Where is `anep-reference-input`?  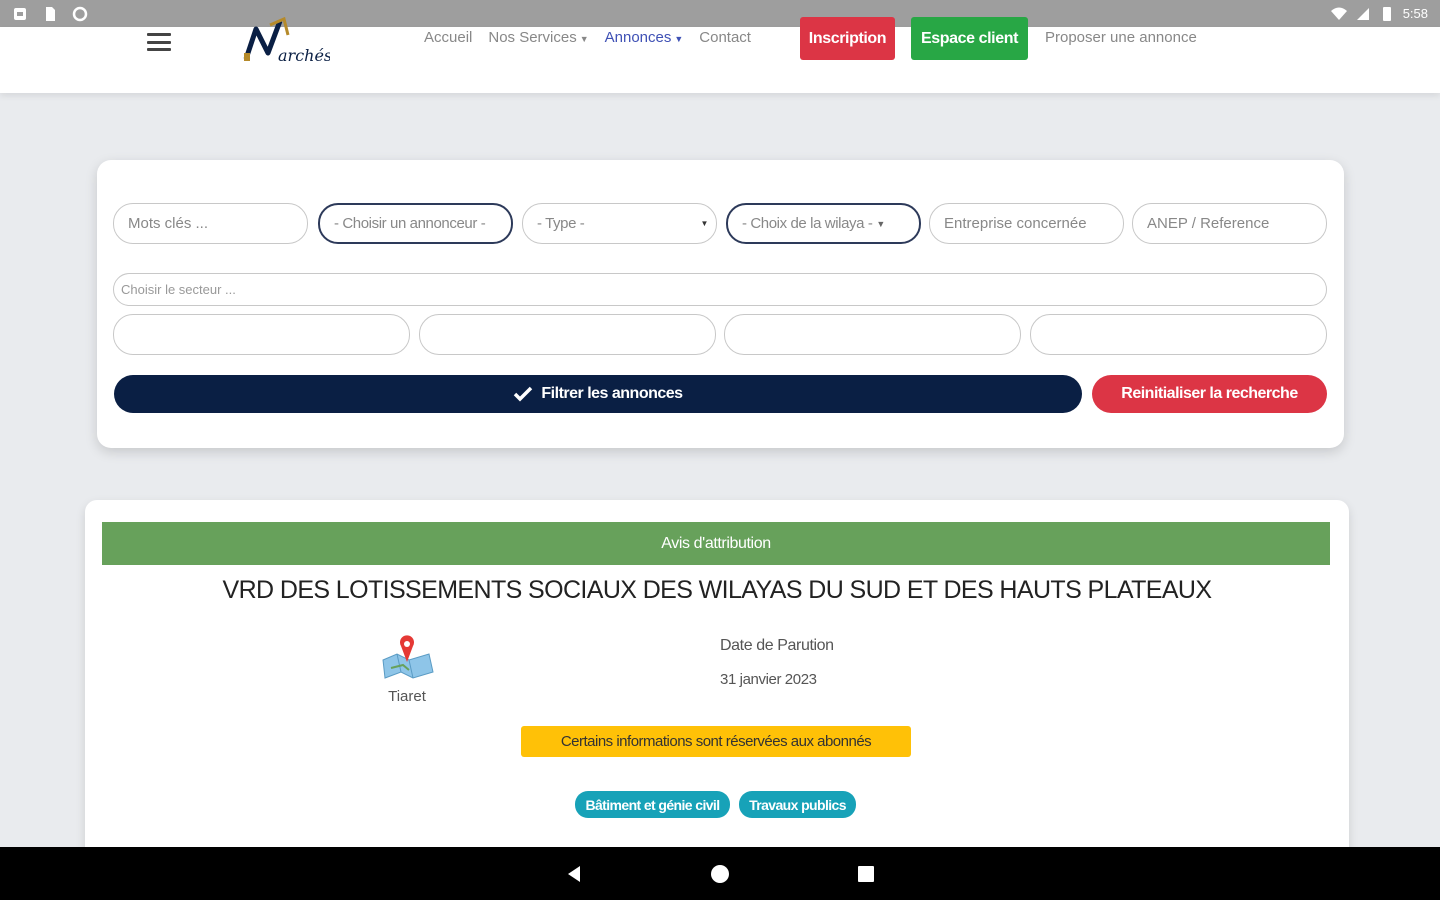
anep-reference-input is located at coordinates (1229, 223).